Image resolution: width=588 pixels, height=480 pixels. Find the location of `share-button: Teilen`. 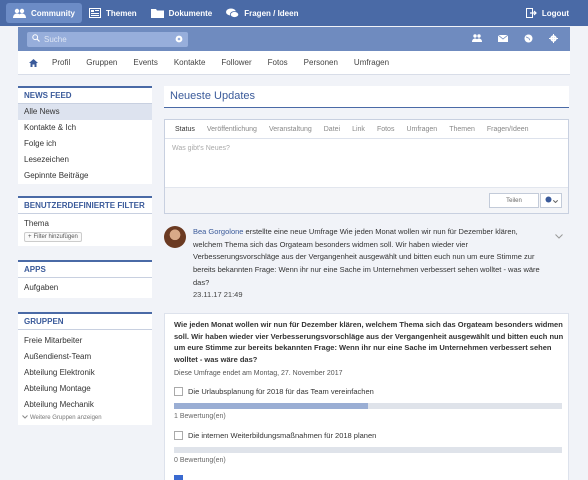

share-button: Teilen is located at coordinates (514, 200).